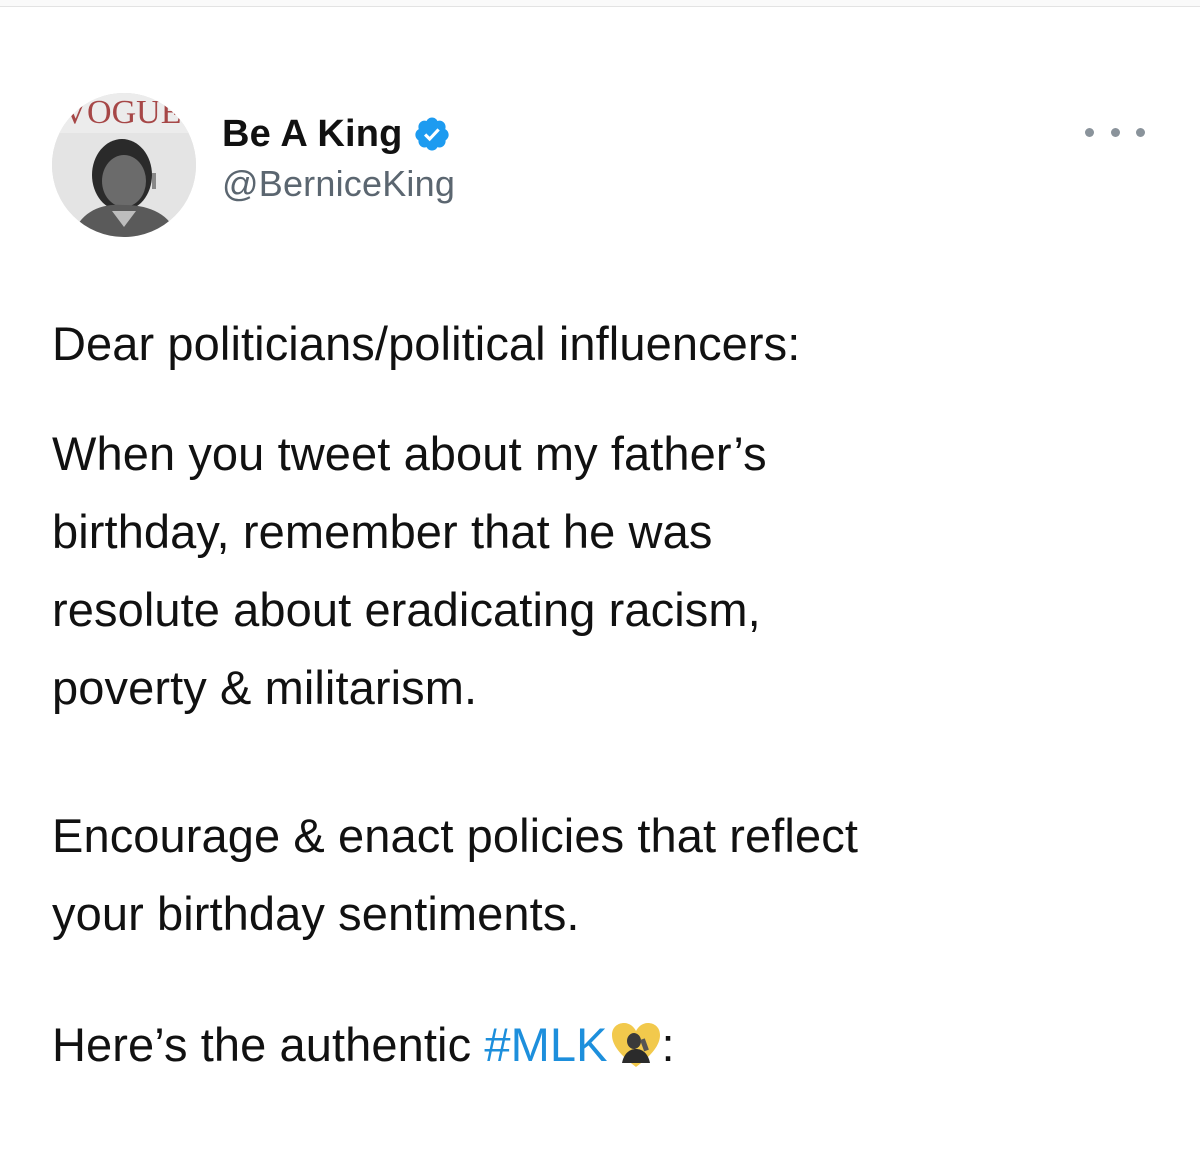 This screenshot has width=1200, height=1166. What do you see at coordinates (338, 184) in the screenshot?
I see `author-handle: @BerniceKing` at bounding box center [338, 184].